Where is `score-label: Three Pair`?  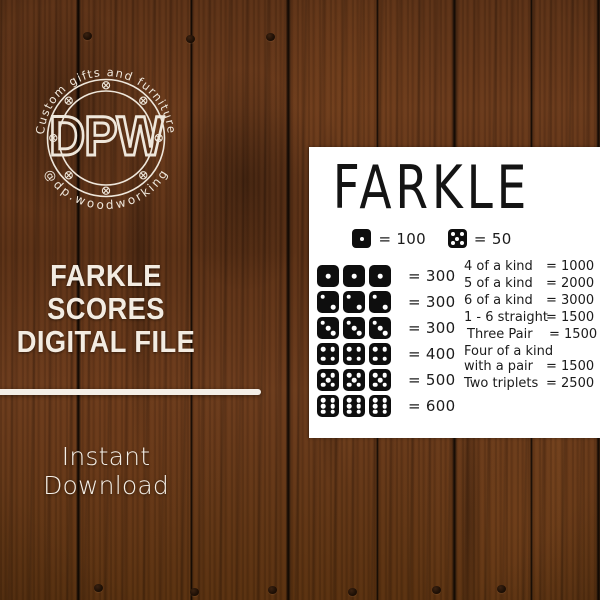
score-label: Three Pair is located at coordinates (500, 334).